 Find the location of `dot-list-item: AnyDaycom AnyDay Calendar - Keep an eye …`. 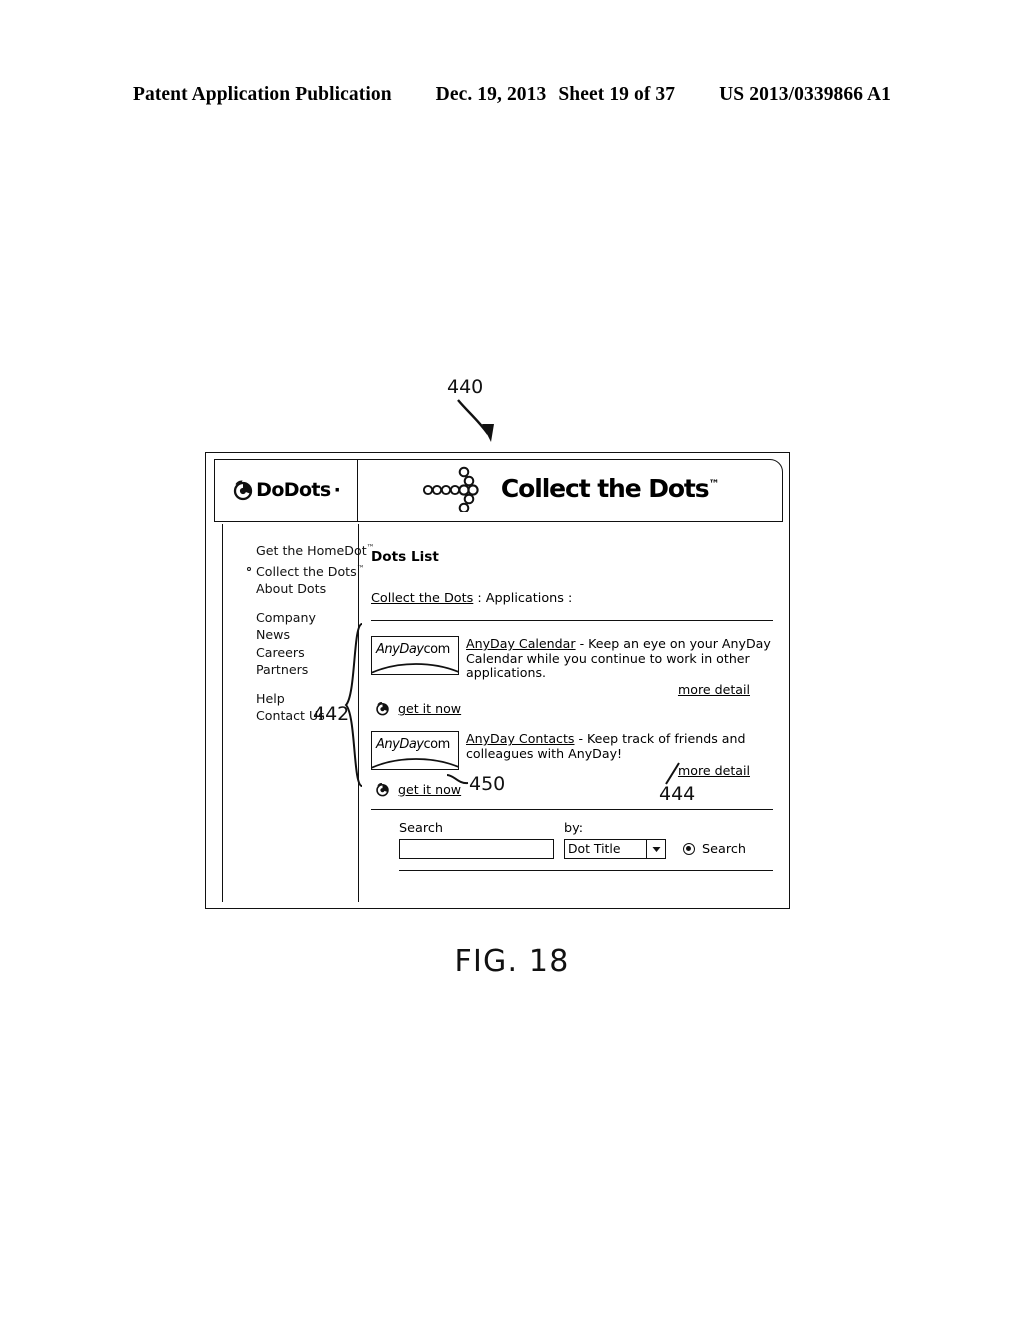

dot-list-item: AnyDaycom AnyDay Calendar - Keep an eye … is located at coordinates (572, 676).